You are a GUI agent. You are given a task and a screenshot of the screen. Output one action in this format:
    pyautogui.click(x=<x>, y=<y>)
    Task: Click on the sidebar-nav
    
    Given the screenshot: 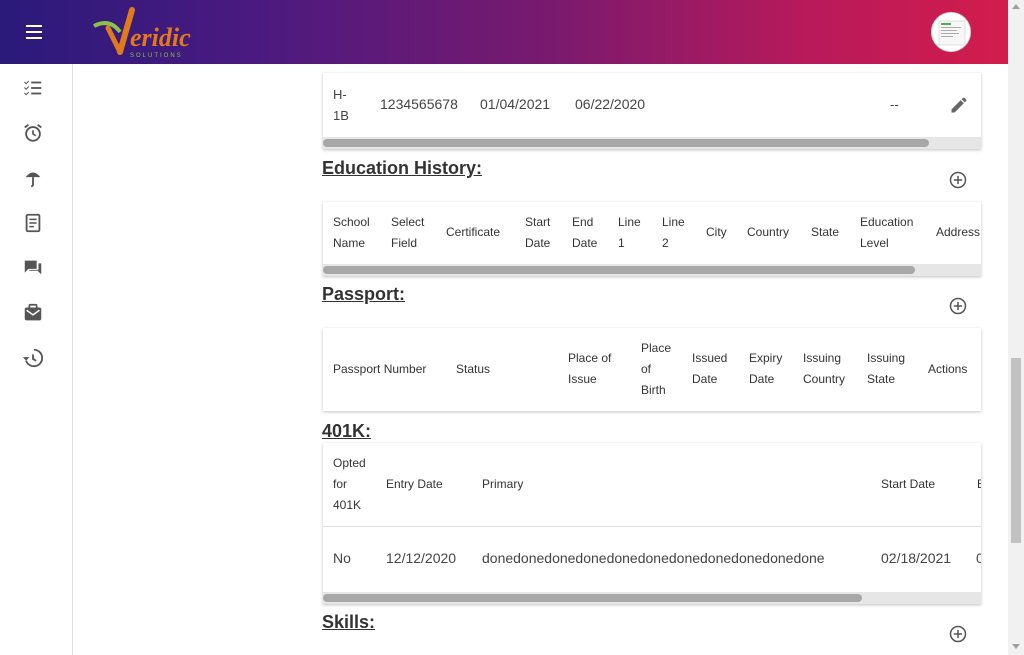 What is the action you would take?
    pyautogui.click(x=36, y=359)
    